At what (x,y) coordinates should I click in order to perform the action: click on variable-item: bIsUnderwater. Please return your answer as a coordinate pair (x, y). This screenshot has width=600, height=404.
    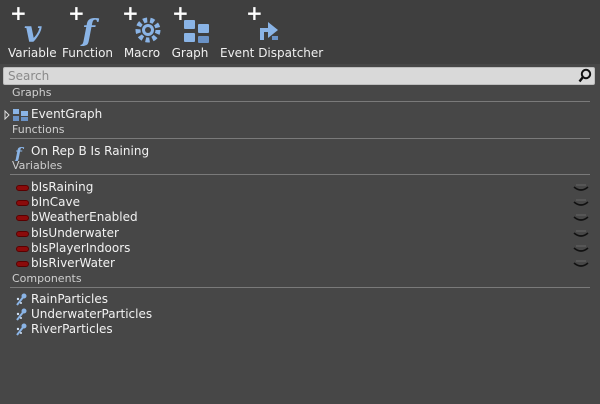
    Looking at the image, I should click on (160, 233).